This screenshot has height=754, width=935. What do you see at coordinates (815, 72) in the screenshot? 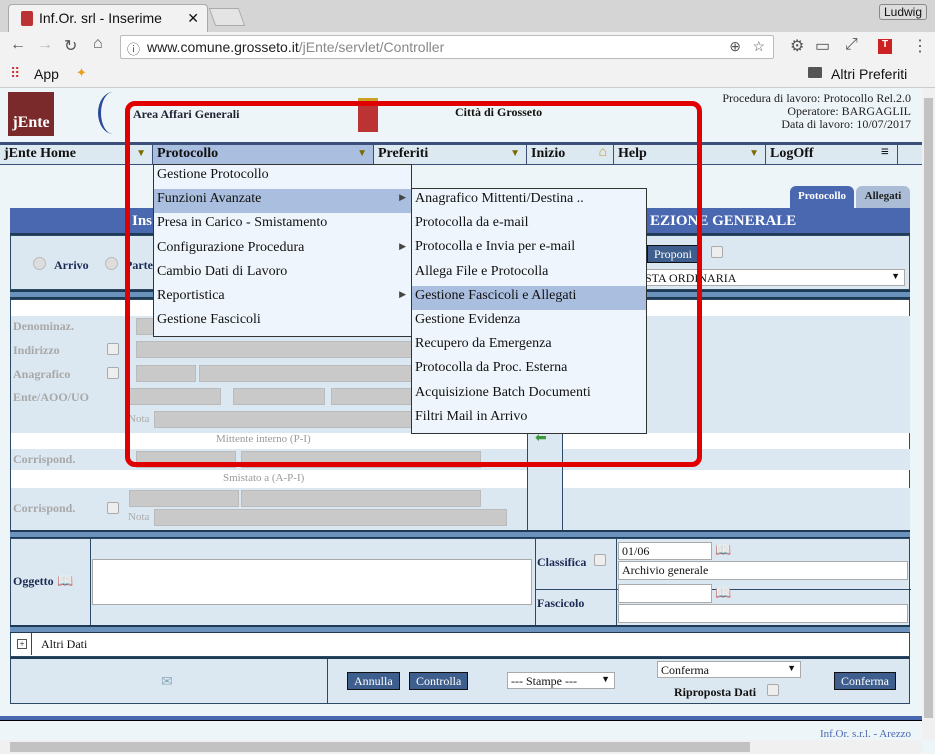
I see `folder-icon` at bounding box center [815, 72].